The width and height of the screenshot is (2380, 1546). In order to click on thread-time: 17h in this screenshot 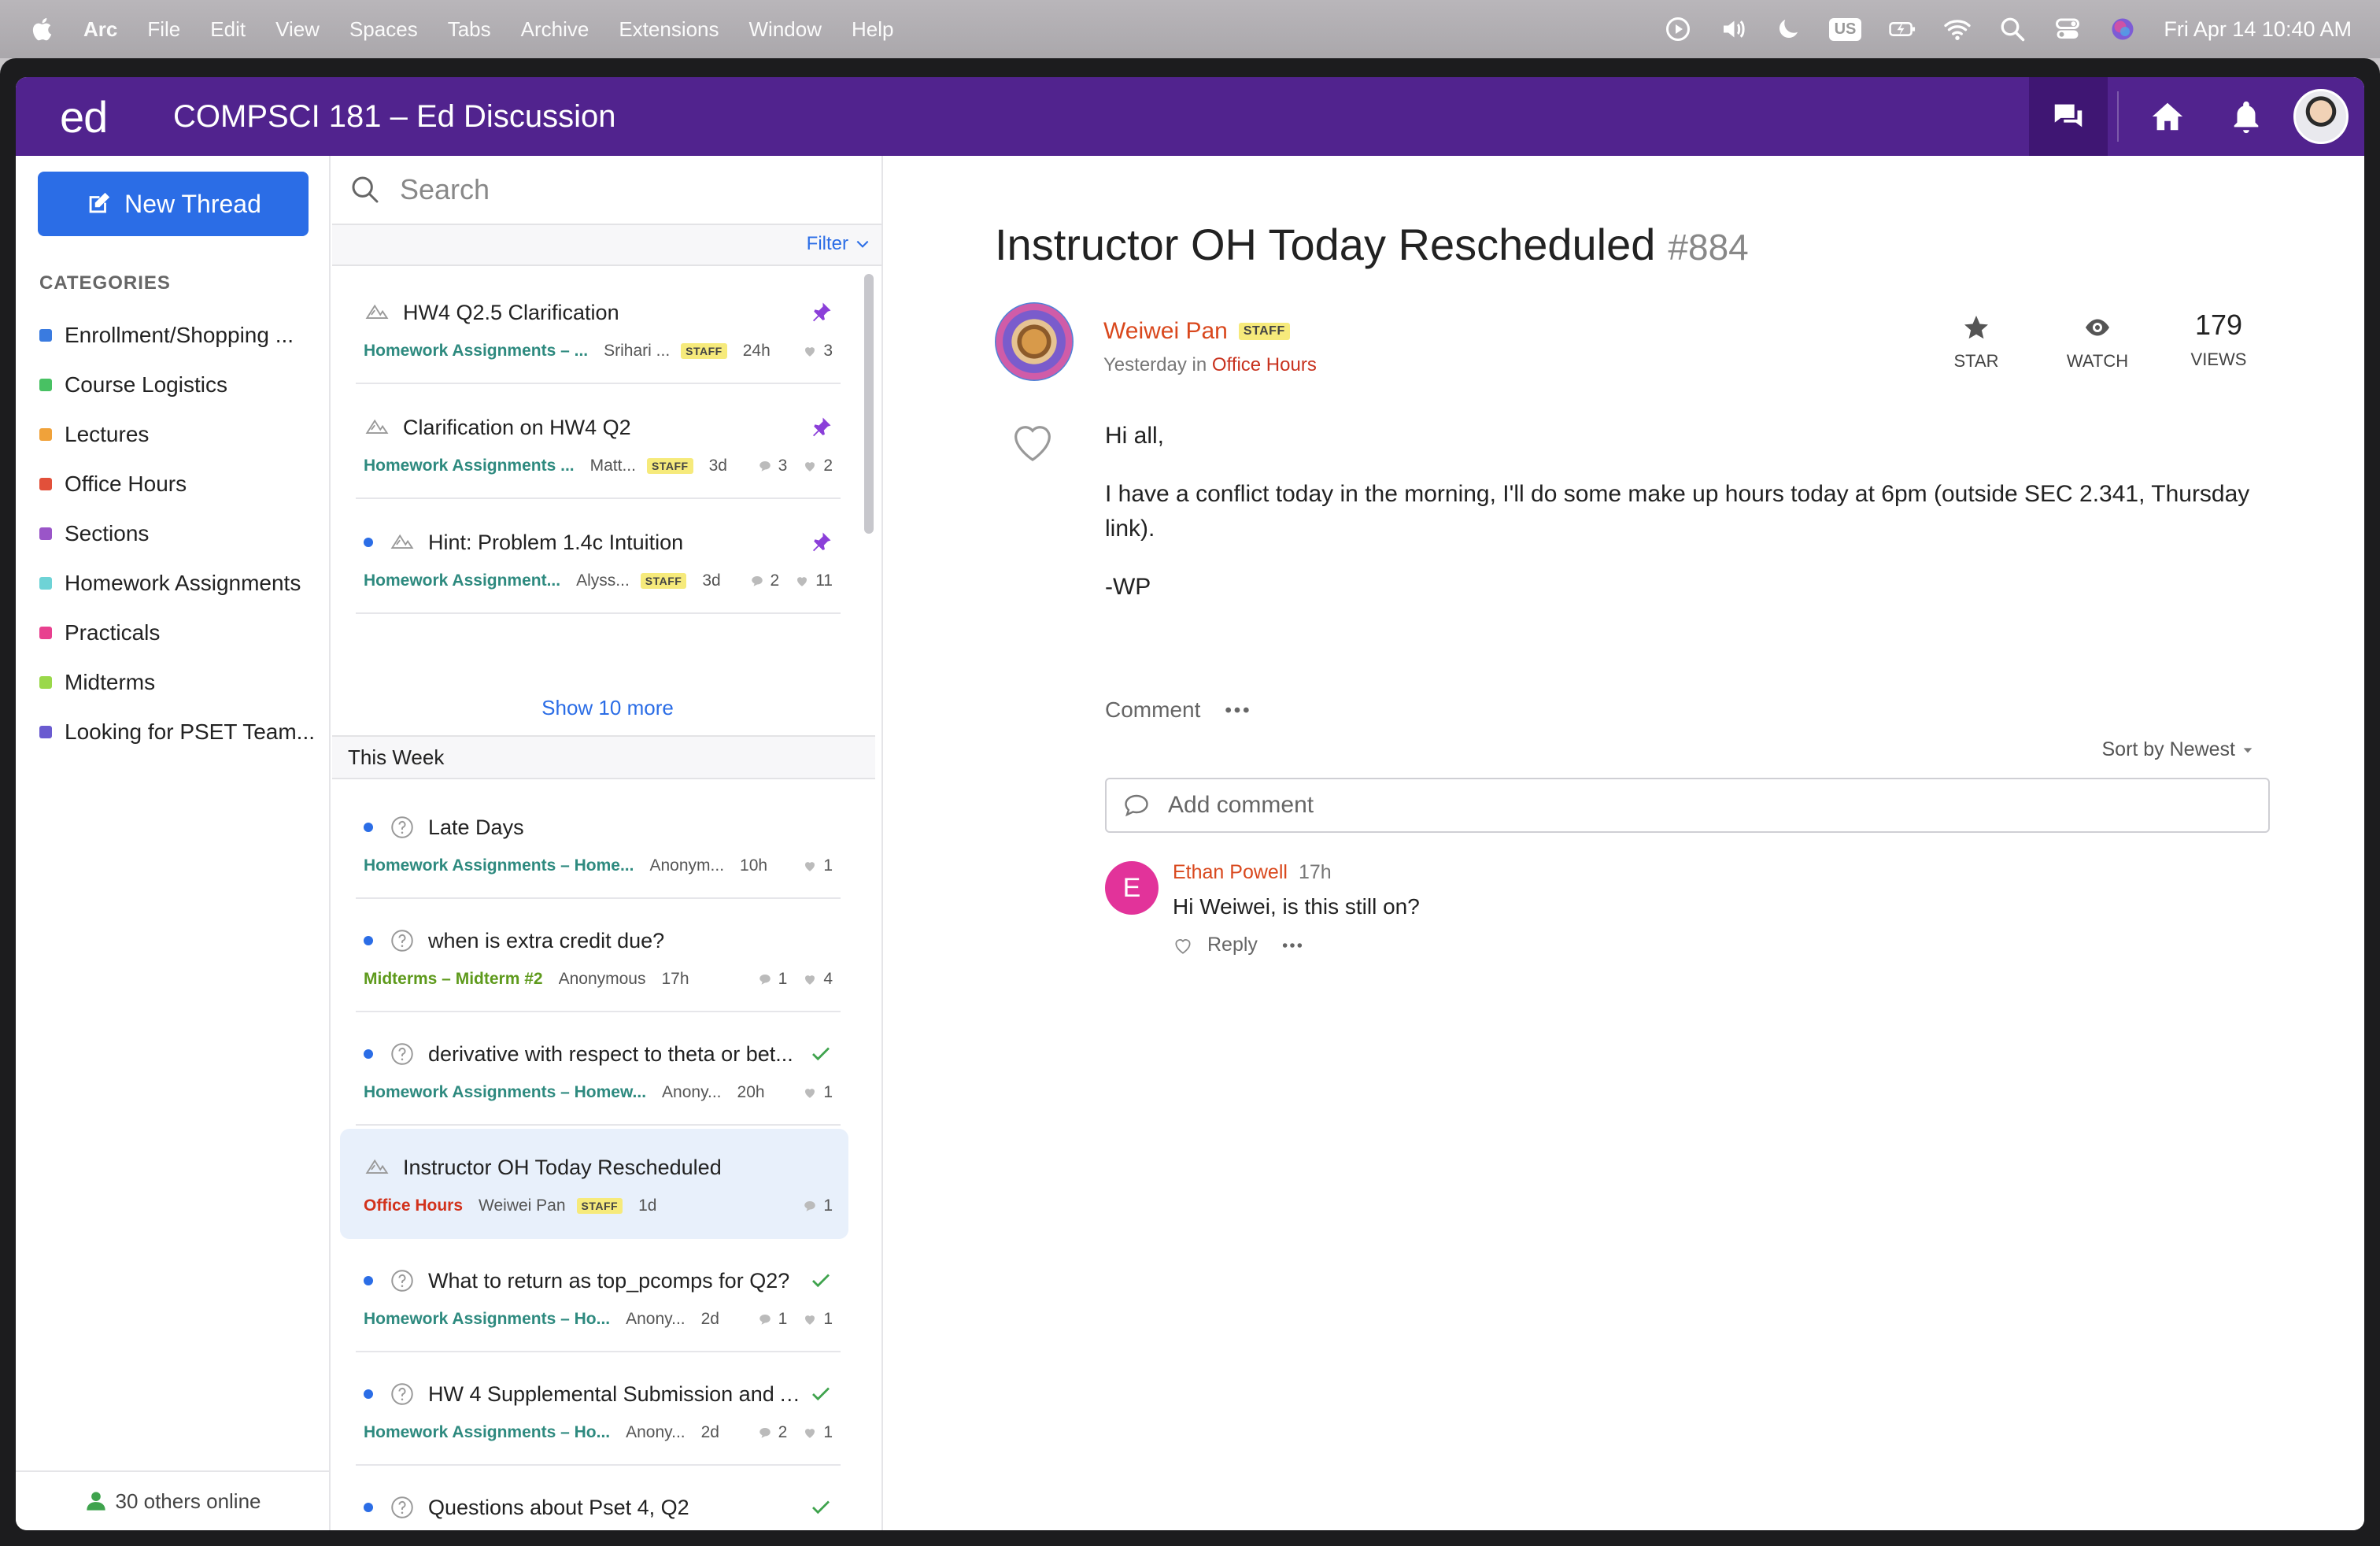, I will do `click(675, 979)`.